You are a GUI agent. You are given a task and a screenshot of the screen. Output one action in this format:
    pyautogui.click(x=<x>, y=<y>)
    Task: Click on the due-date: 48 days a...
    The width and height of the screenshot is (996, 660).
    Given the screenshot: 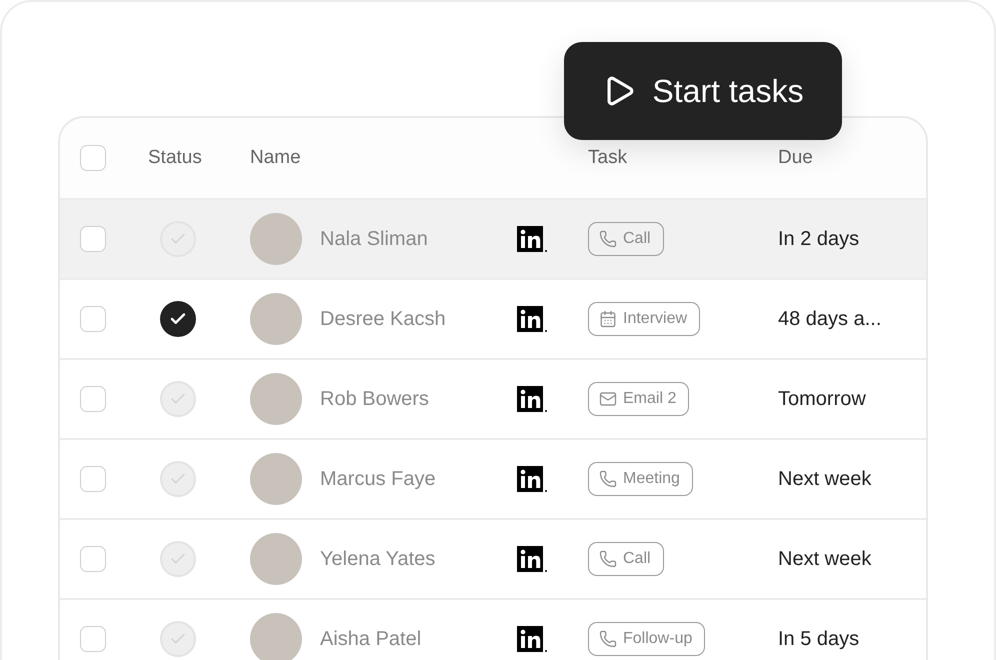 What is the action you would take?
    pyautogui.click(x=830, y=319)
    